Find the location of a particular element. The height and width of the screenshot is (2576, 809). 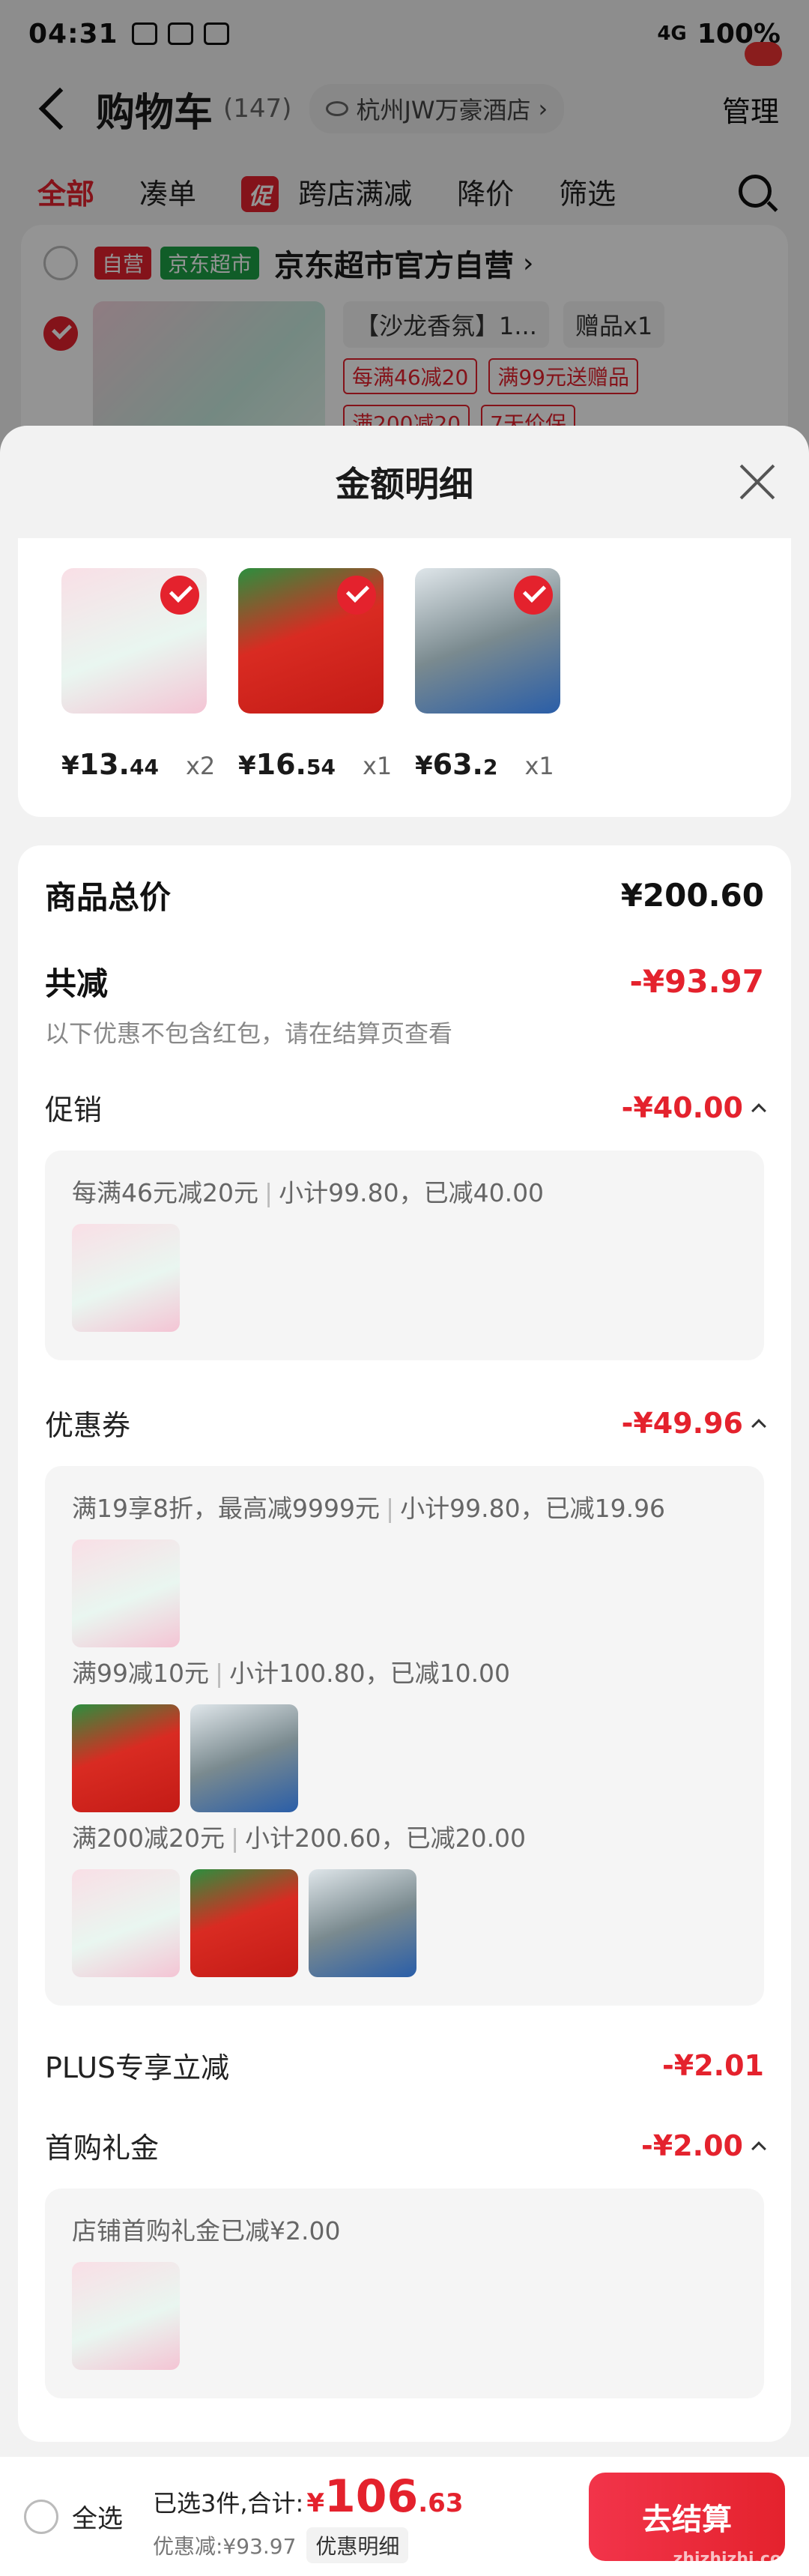

product-item: ¥ 13. 44 x2 is located at coordinates (149, 675).